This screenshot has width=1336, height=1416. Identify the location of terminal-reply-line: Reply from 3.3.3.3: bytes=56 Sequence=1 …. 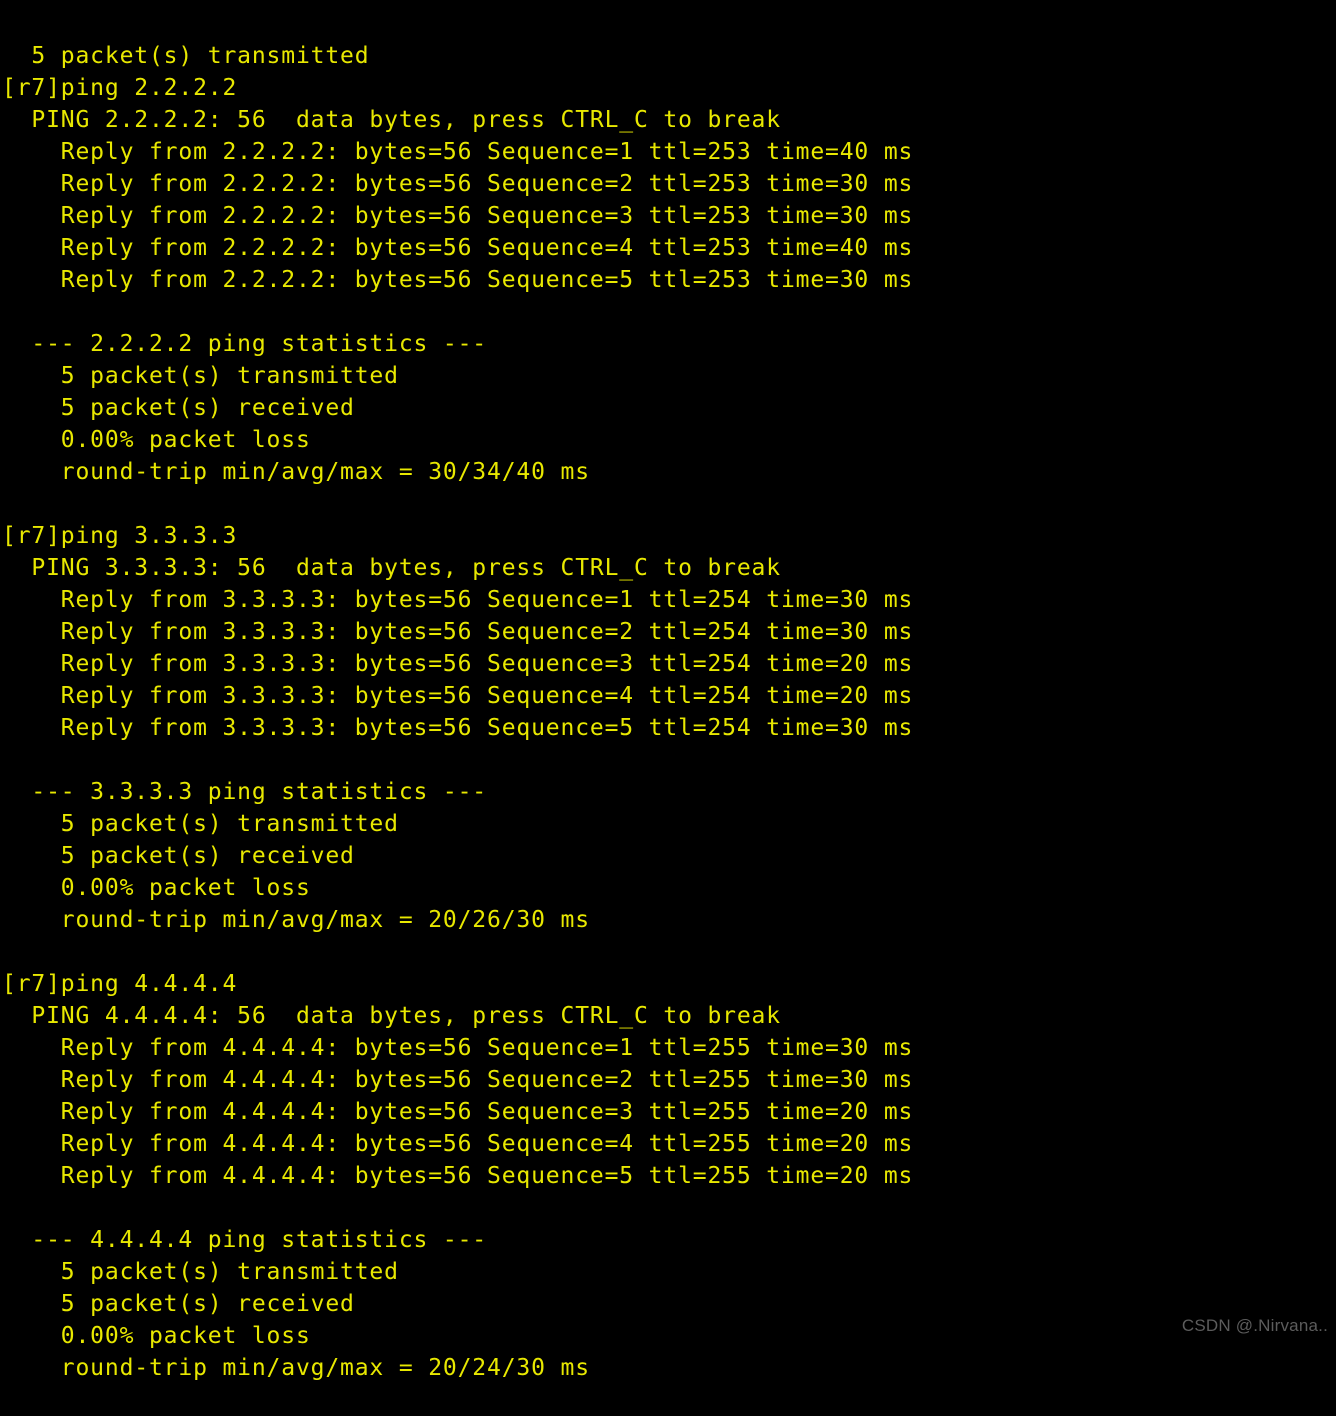
(458, 600).